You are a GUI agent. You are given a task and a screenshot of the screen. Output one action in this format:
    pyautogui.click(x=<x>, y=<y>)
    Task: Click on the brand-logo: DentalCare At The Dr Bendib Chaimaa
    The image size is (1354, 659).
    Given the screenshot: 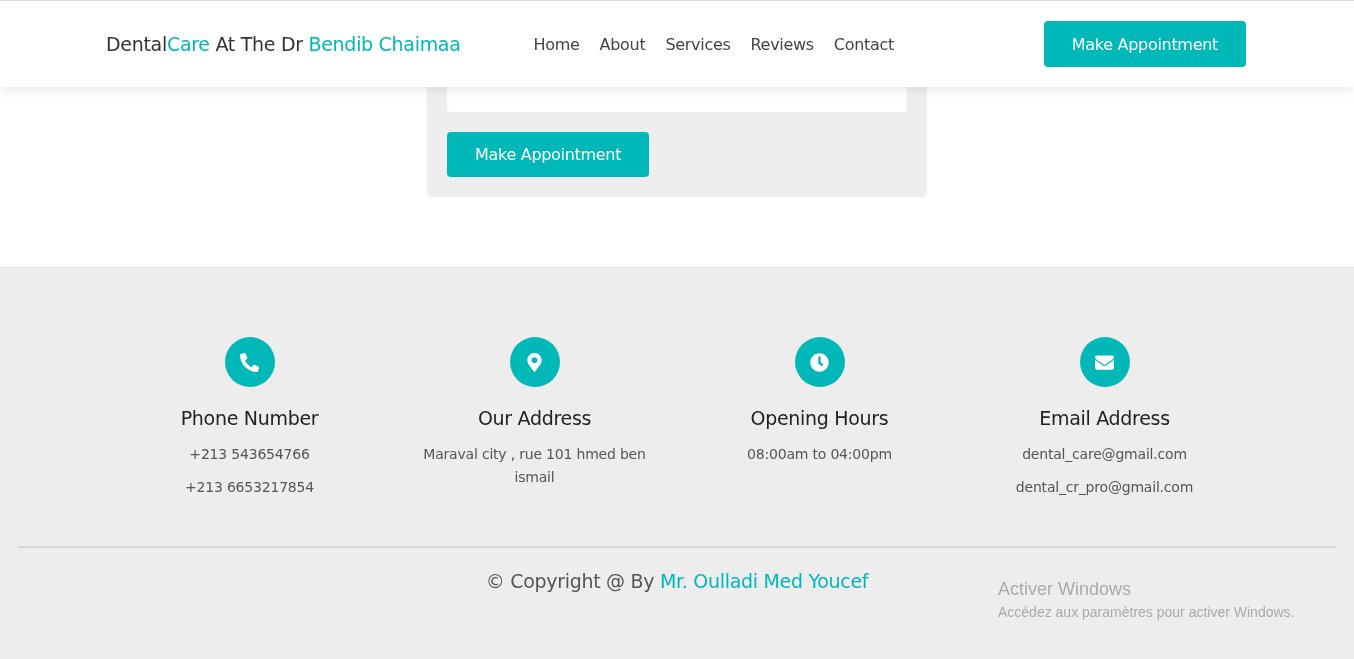 What is the action you would take?
    pyautogui.click(x=283, y=44)
    